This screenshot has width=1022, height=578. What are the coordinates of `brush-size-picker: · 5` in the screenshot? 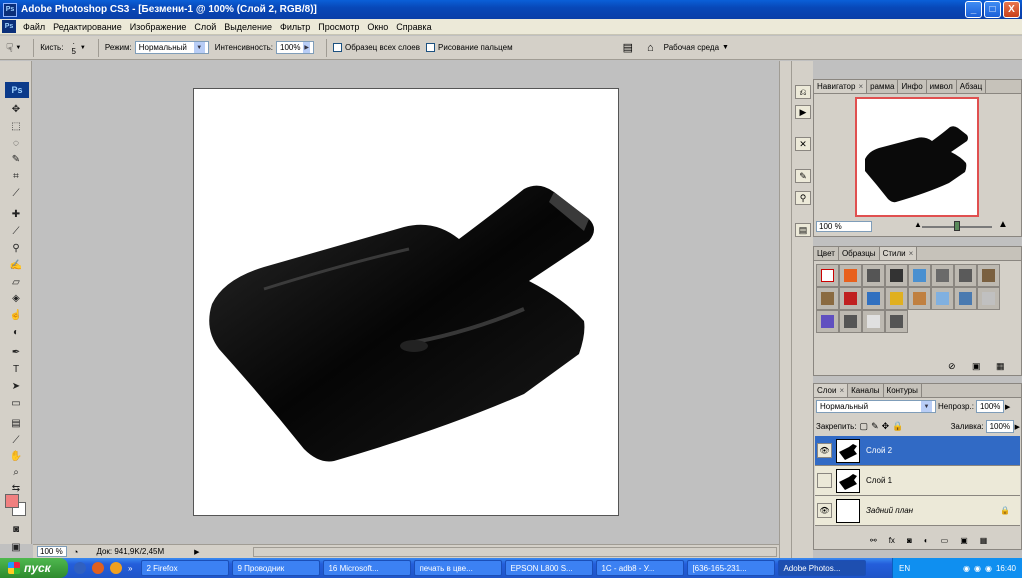 It's located at (73, 47).